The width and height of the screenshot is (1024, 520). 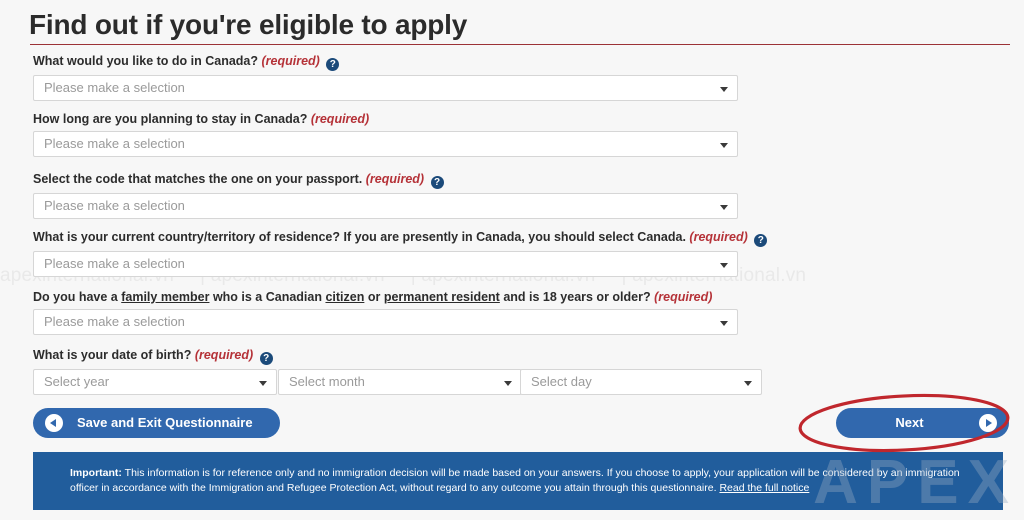 What do you see at coordinates (764, 488) in the screenshot?
I see `read-full-notice-link: Read the full notice` at bounding box center [764, 488].